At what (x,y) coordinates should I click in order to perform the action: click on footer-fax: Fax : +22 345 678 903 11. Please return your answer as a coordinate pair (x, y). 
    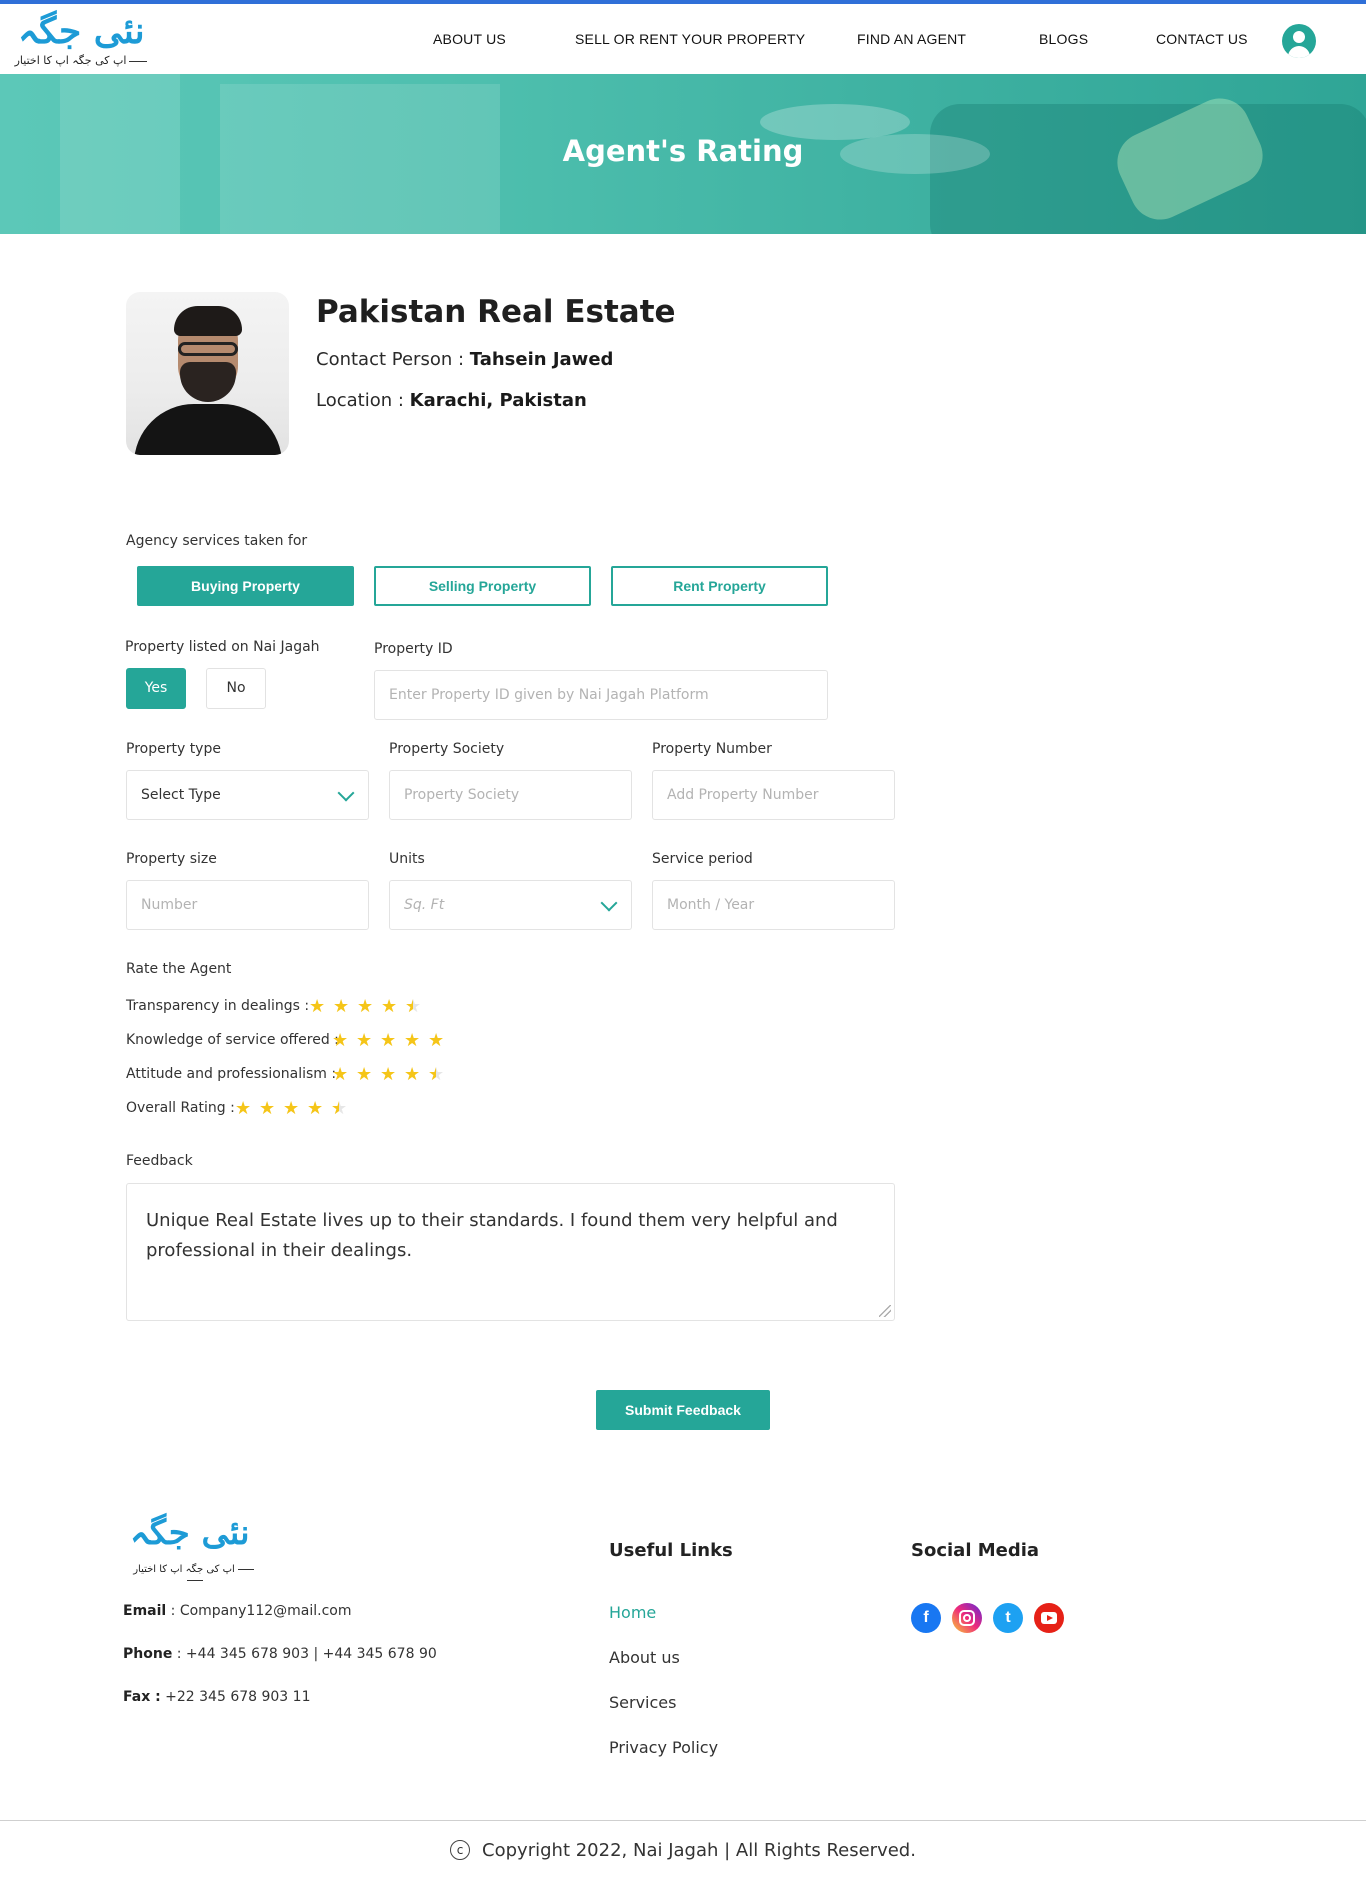
    Looking at the image, I should click on (216, 1697).